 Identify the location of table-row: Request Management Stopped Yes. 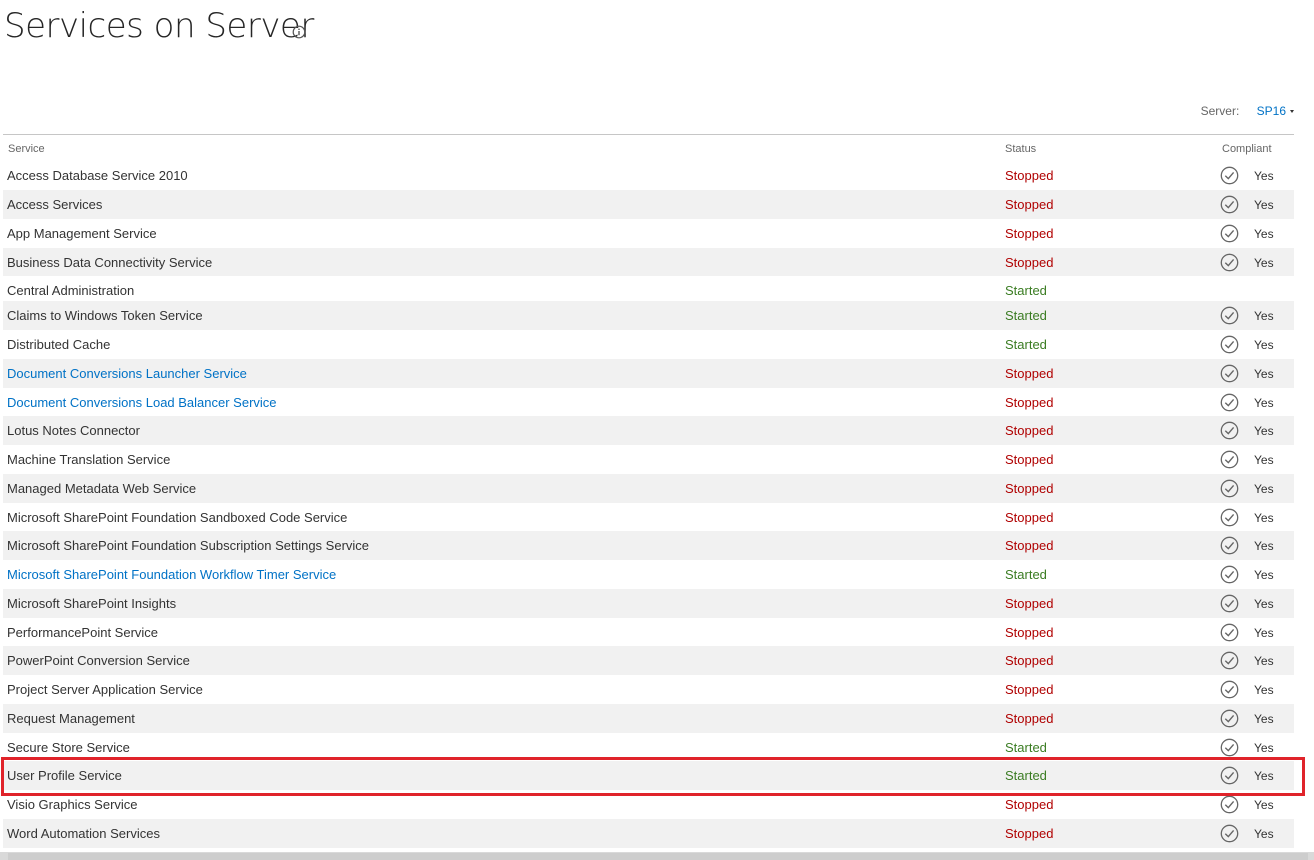
(648, 718).